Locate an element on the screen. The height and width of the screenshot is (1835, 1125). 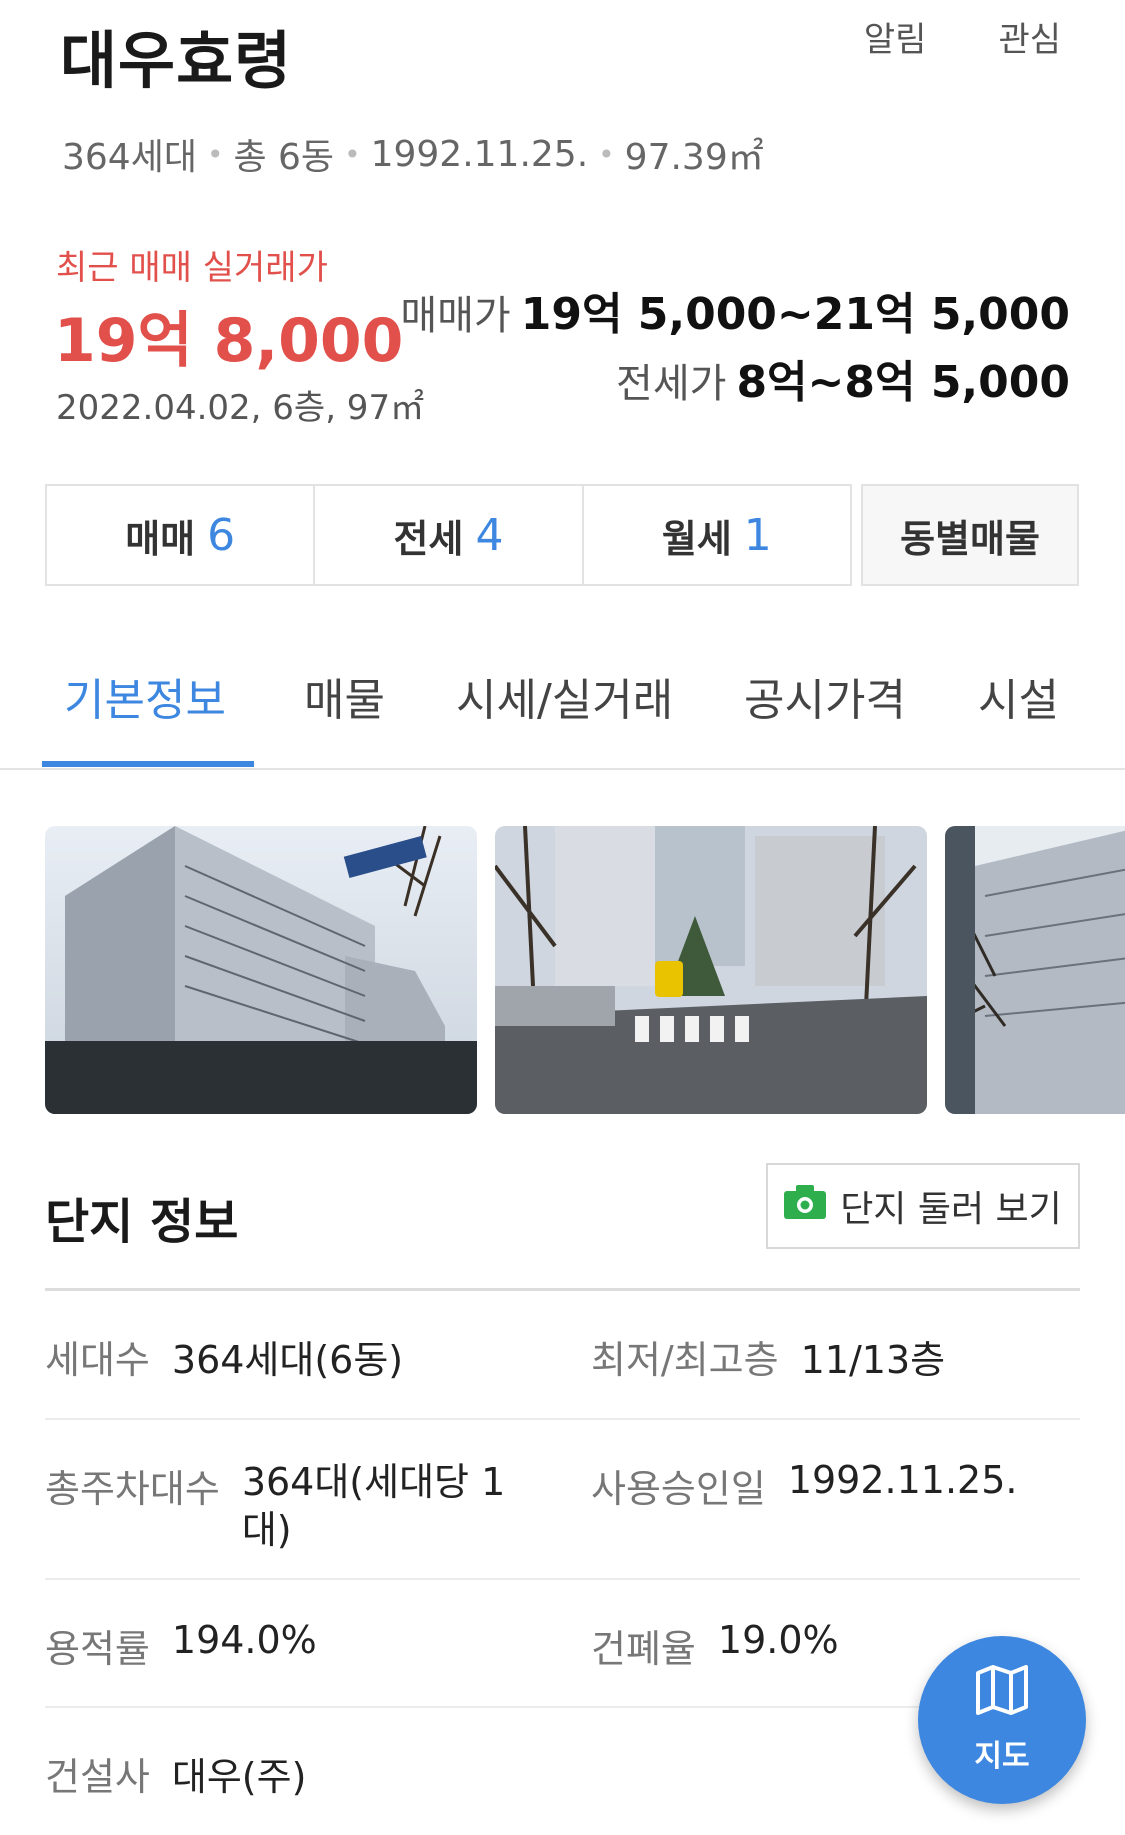
meta-buildings: 총 6동 is located at coordinates (284, 157).